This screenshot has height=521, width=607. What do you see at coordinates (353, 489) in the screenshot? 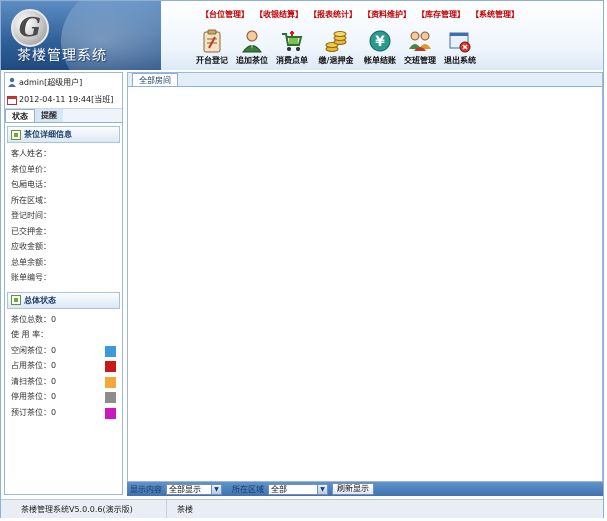
I see `refresh-button: 刷新显示` at bounding box center [353, 489].